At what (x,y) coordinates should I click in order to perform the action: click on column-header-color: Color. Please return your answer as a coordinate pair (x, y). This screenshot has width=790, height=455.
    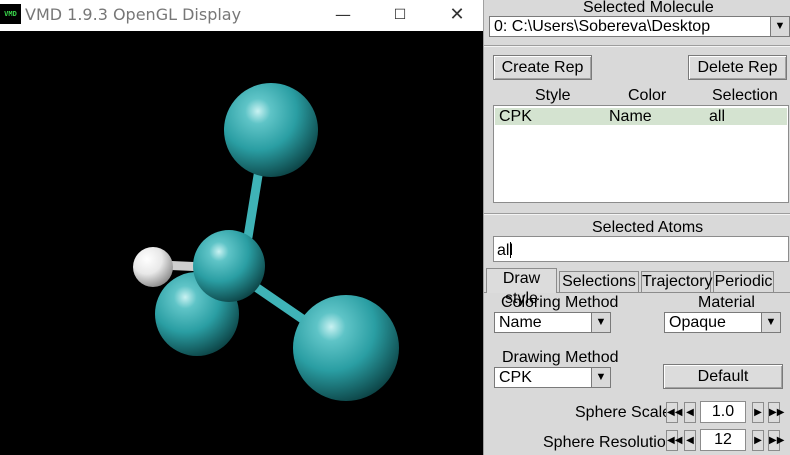
    Looking at the image, I should click on (647, 95).